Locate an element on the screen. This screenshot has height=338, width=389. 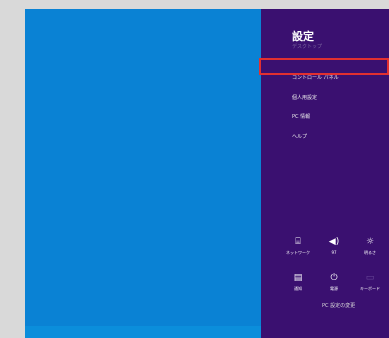
keyboard-tile: ▭ キーボード is located at coordinates (370, 286).